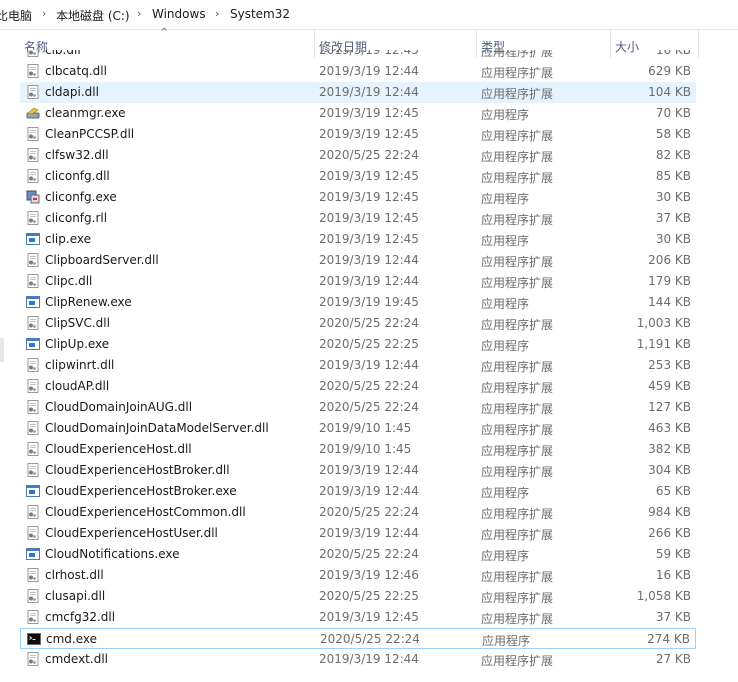  Describe the element at coordinates (16, 15) in the screenshot. I see `breadcrumb-this-pc: 比电脑` at that location.